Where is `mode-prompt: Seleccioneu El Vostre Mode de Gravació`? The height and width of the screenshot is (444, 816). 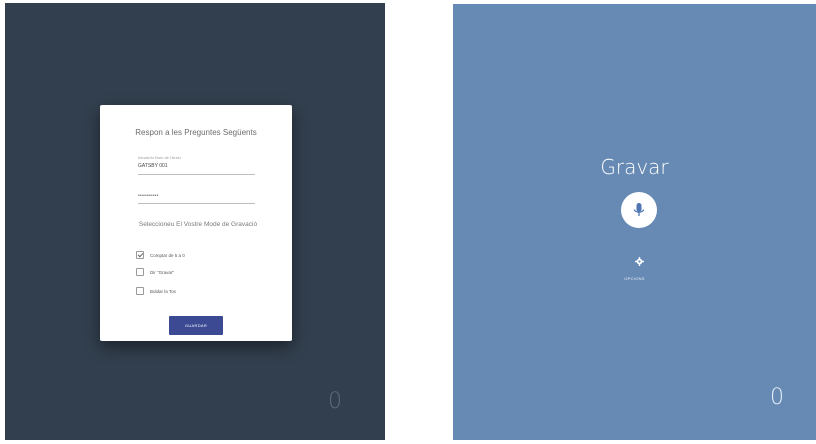 mode-prompt: Seleccioneu El Vostre Mode de Gravació is located at coordinates (198, 224).